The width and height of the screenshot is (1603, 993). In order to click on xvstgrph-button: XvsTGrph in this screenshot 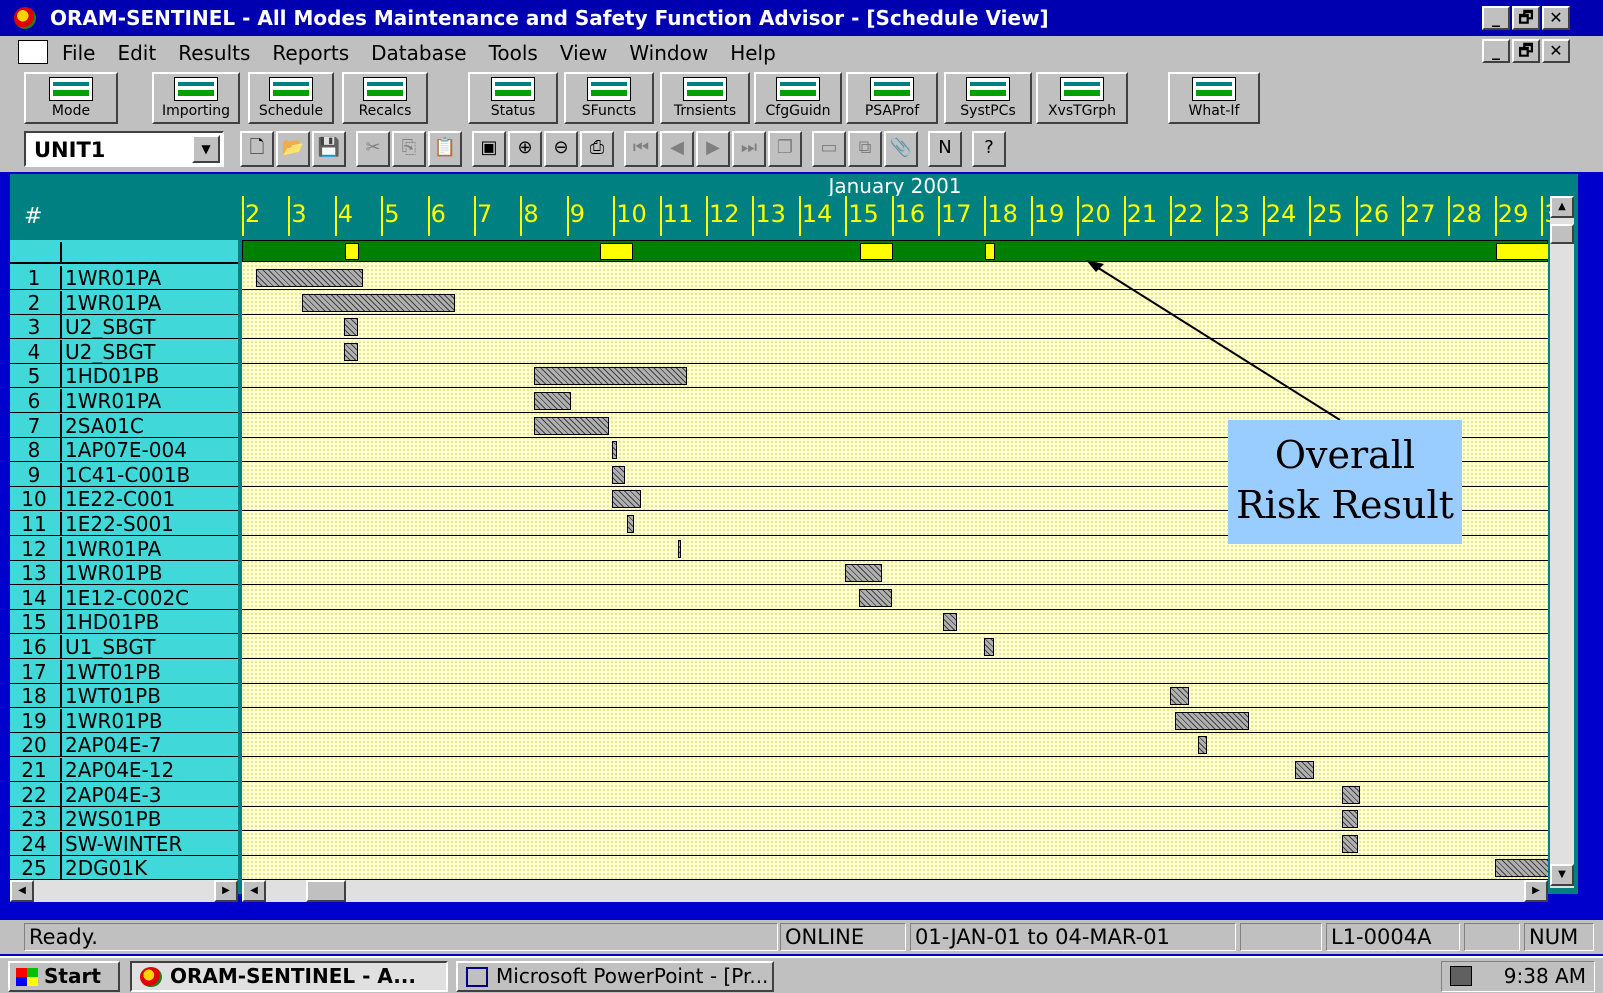, I will do `click(1082, 98)`.